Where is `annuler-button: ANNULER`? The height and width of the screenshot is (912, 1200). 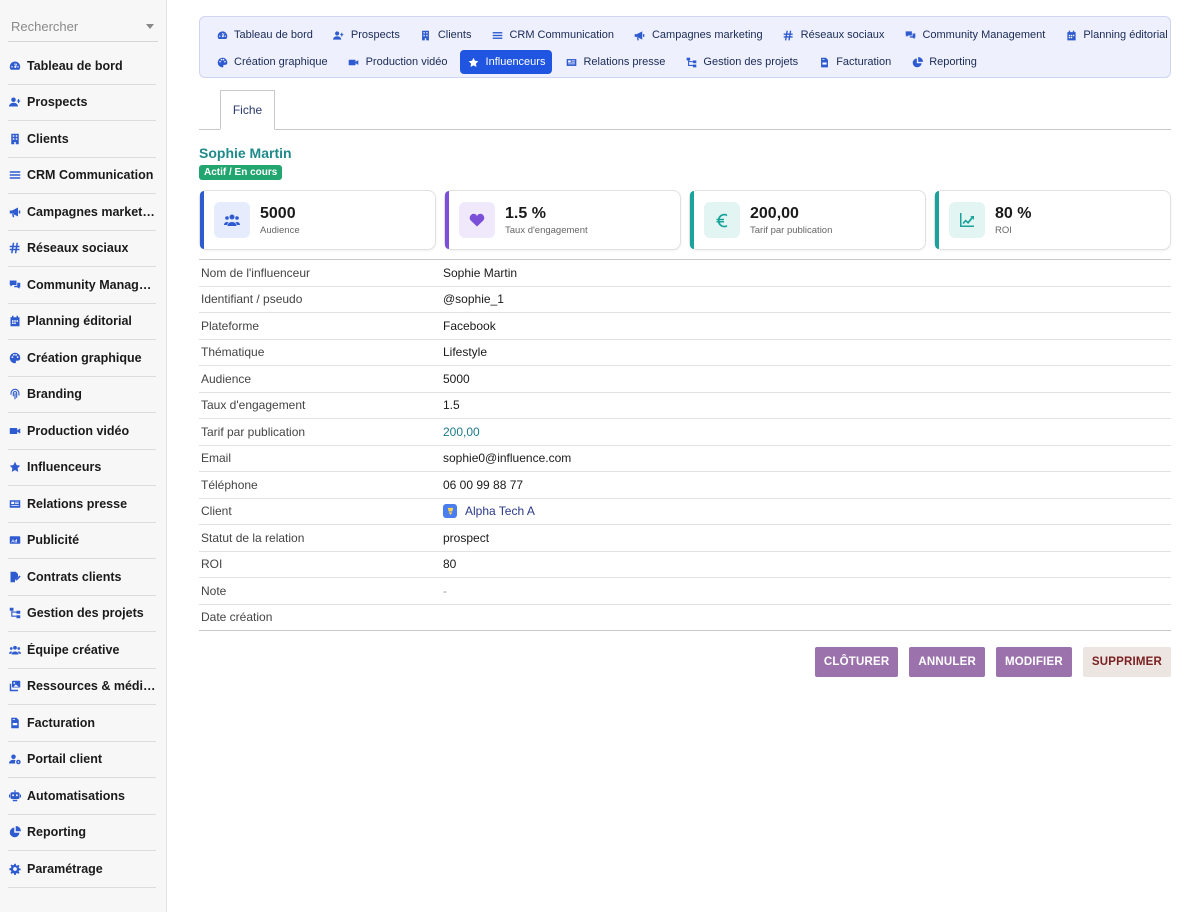
annuler-button: ANNULER is located at coordinates (947, 662).